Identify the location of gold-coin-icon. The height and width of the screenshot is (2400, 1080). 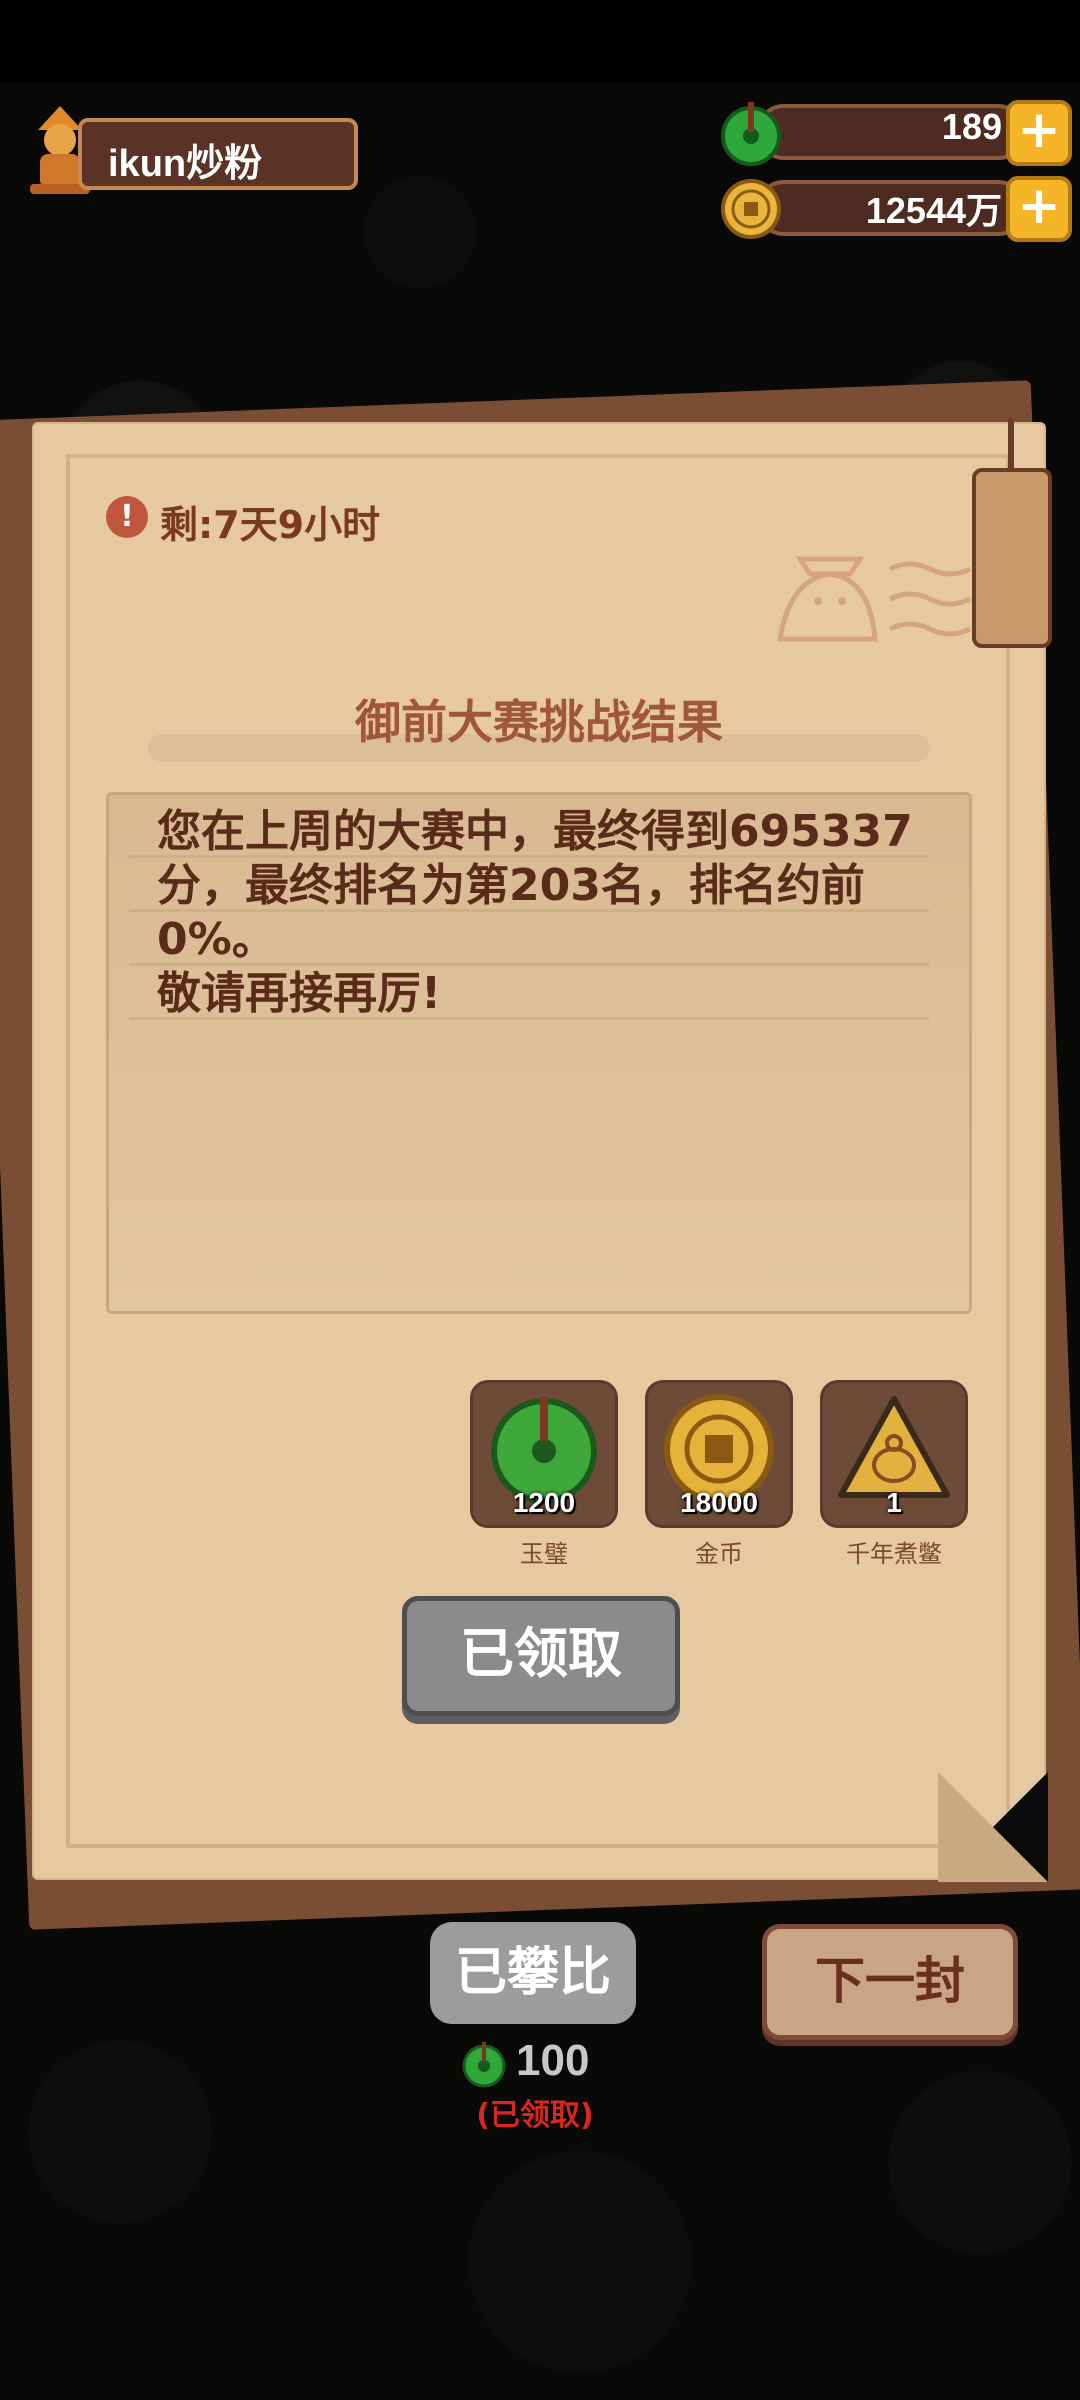
(751, 209).